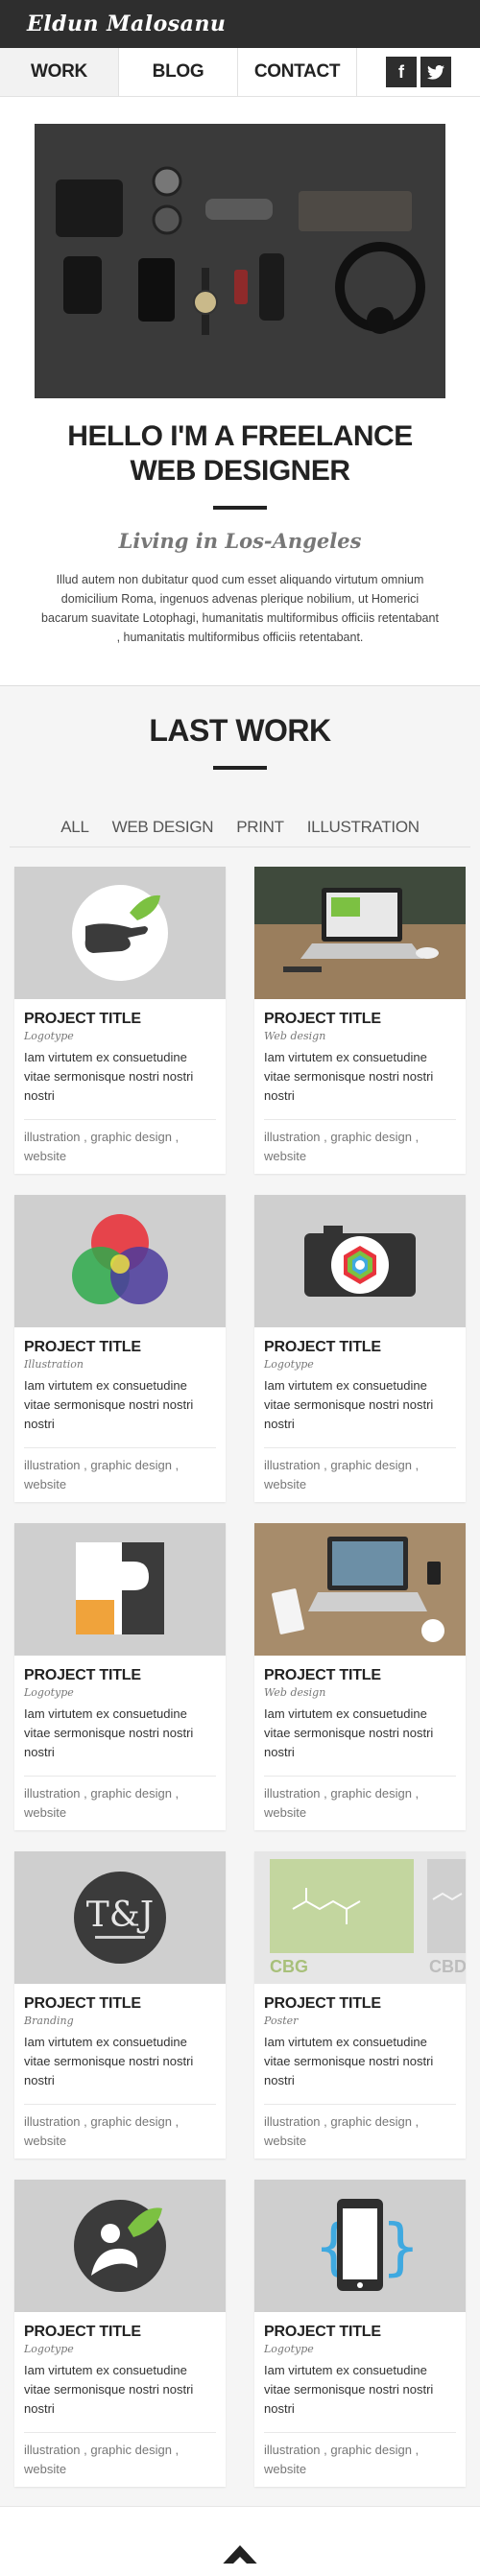 The height and width of the screenshot is (2576, 480). What do you see at coordinates (49, 2021) in the screenshot?
I see `project-category: Branding` at bounding box center [49, 2021].